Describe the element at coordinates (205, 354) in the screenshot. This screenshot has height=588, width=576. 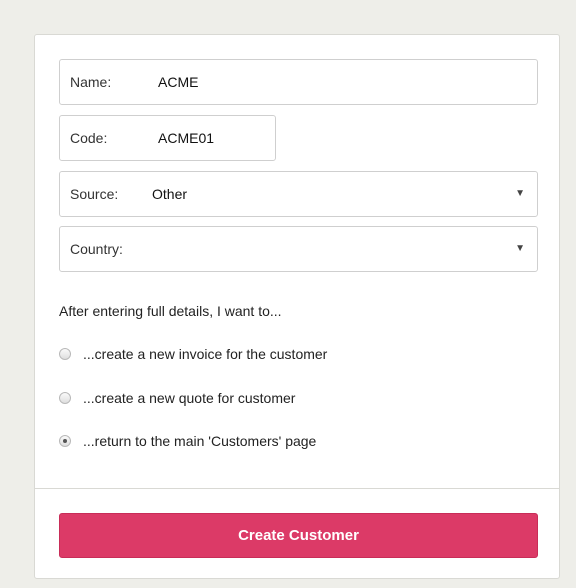
I see `option-create-invoice-label: ...create a new invoice for the customer` at that location.